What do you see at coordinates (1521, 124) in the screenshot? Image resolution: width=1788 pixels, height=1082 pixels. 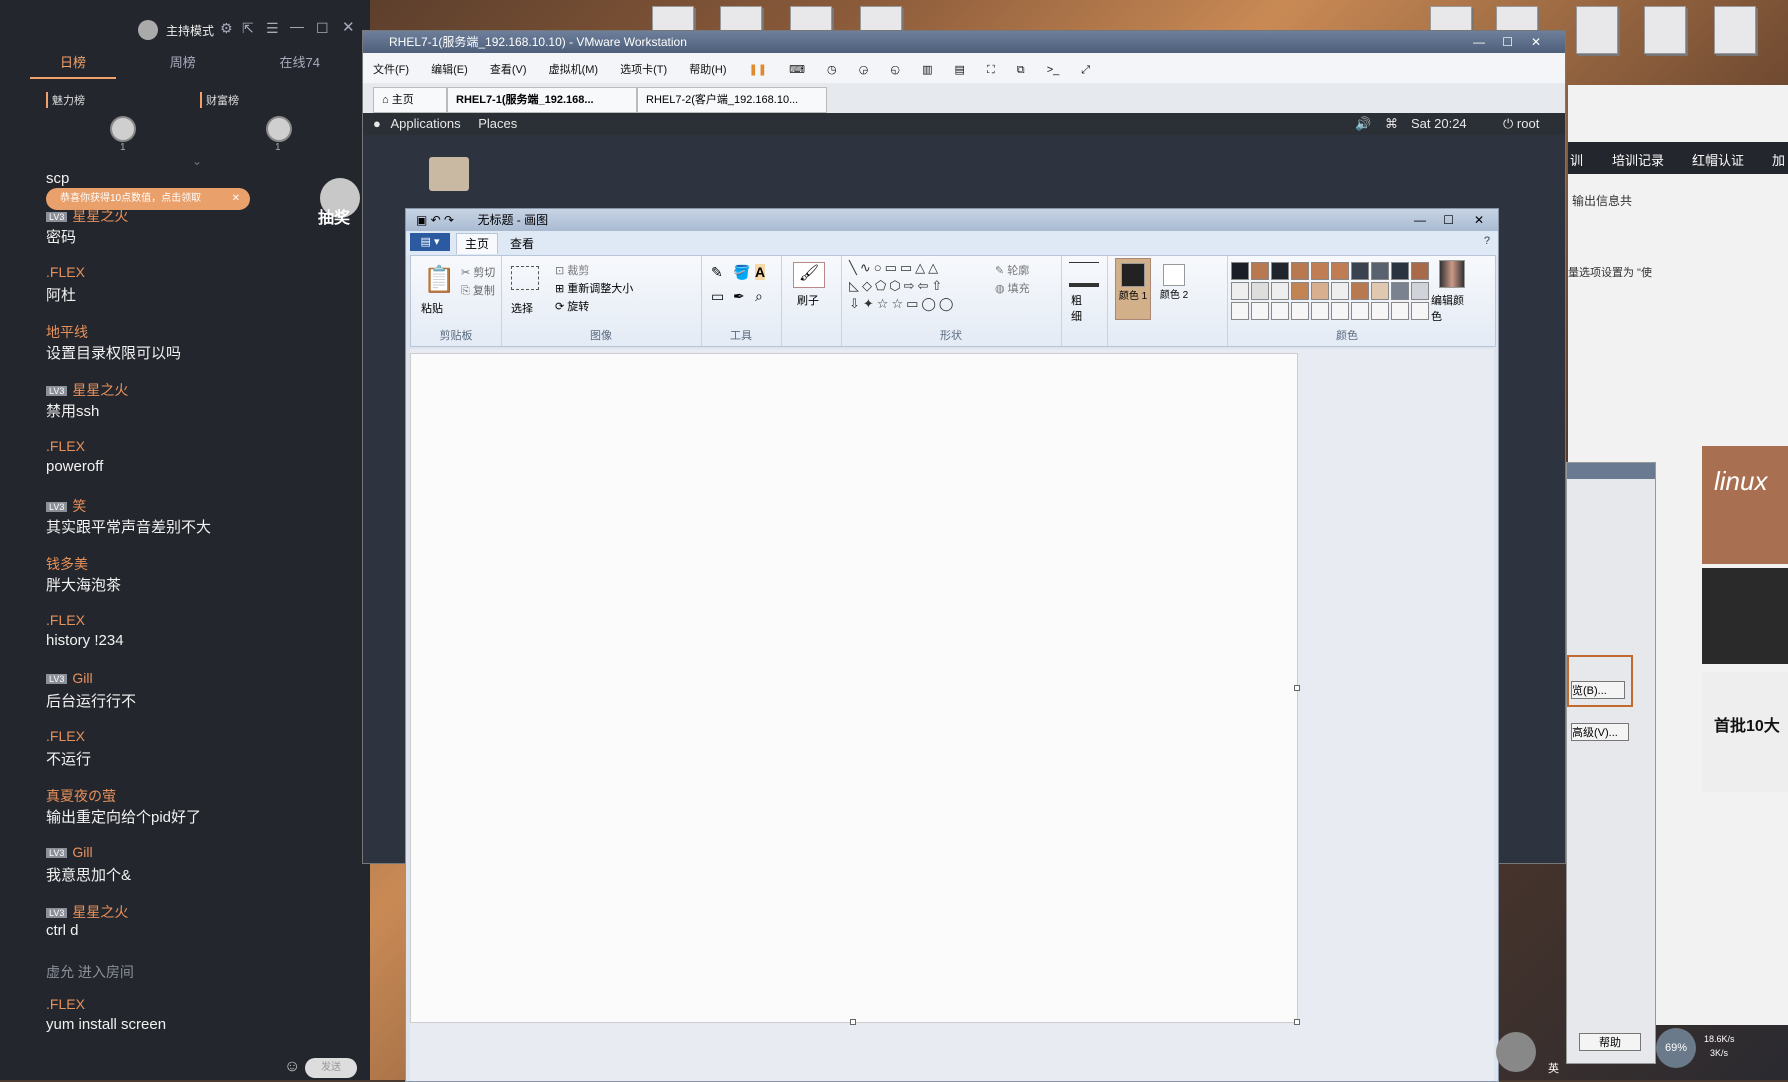 I see `user-menu: ⏻ root` at bounding box center [1521, 124].